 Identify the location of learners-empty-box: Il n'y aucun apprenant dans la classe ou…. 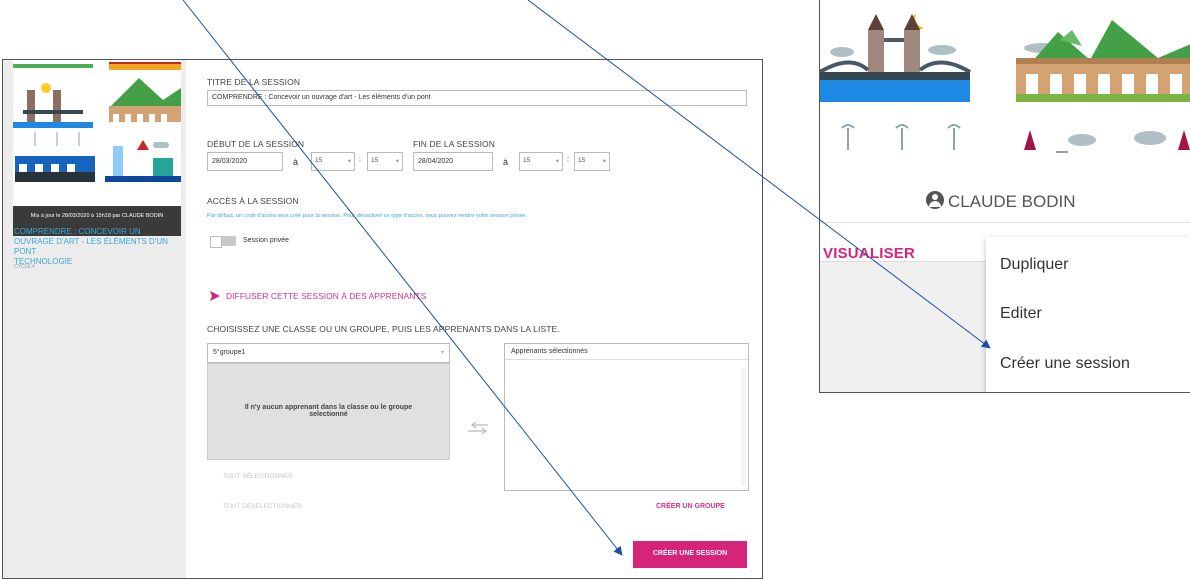
(328, 411).